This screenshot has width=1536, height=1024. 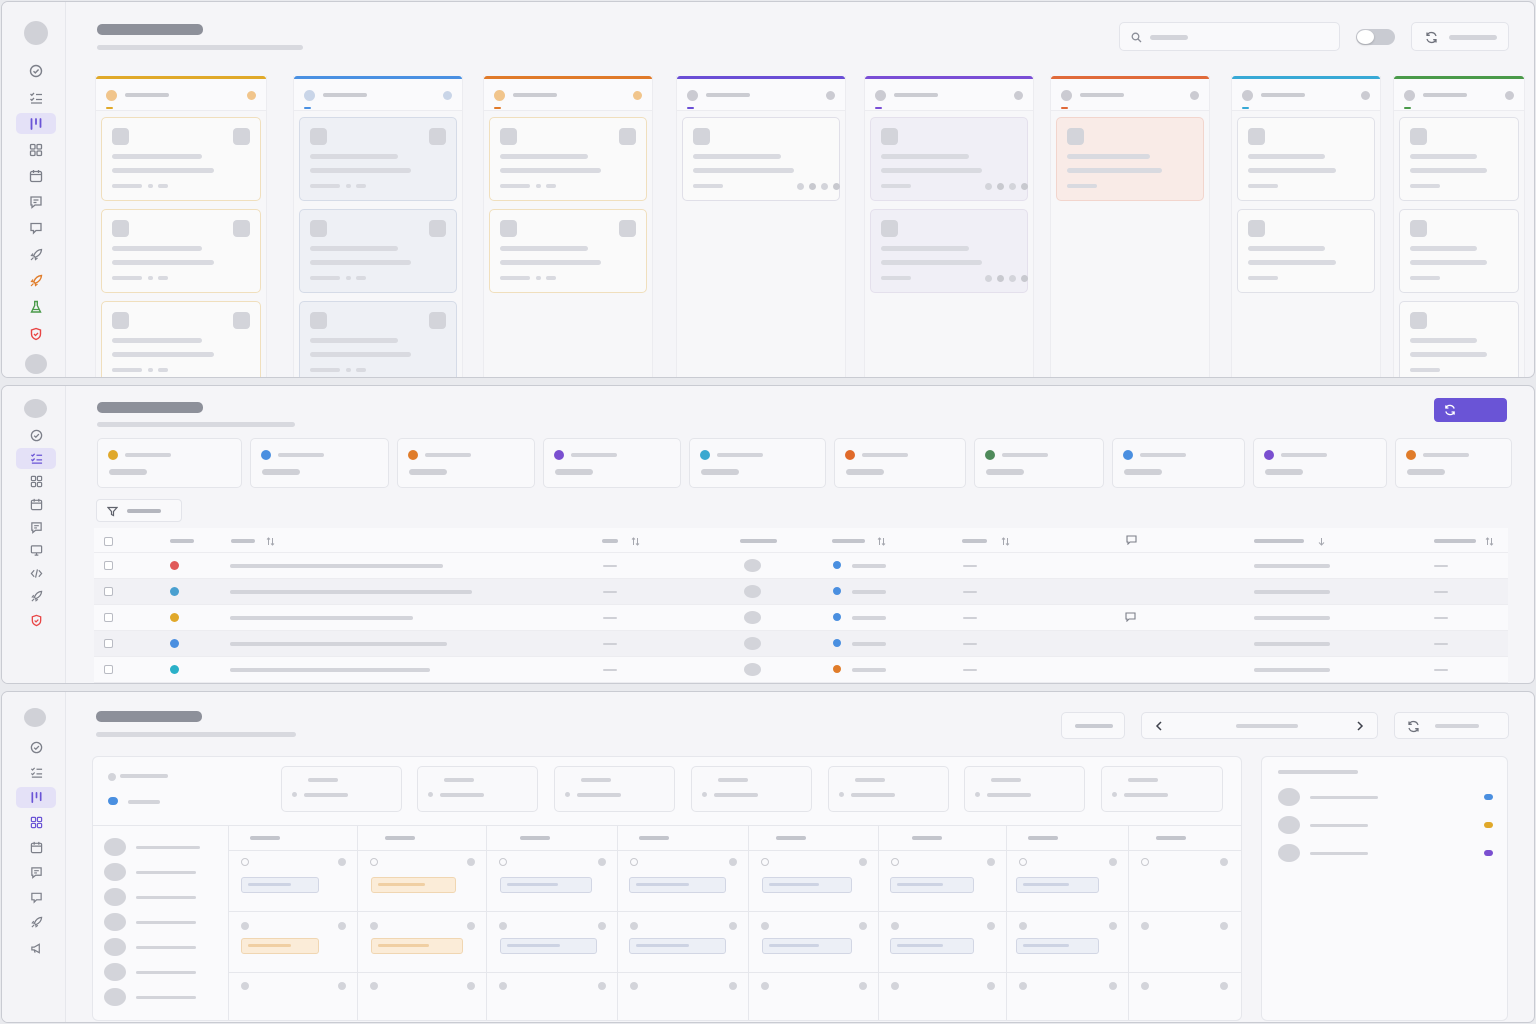 What do you see at coordinates (36, 573) in the screenshot?
I see `code-icon` at bounding box center [36, 573].